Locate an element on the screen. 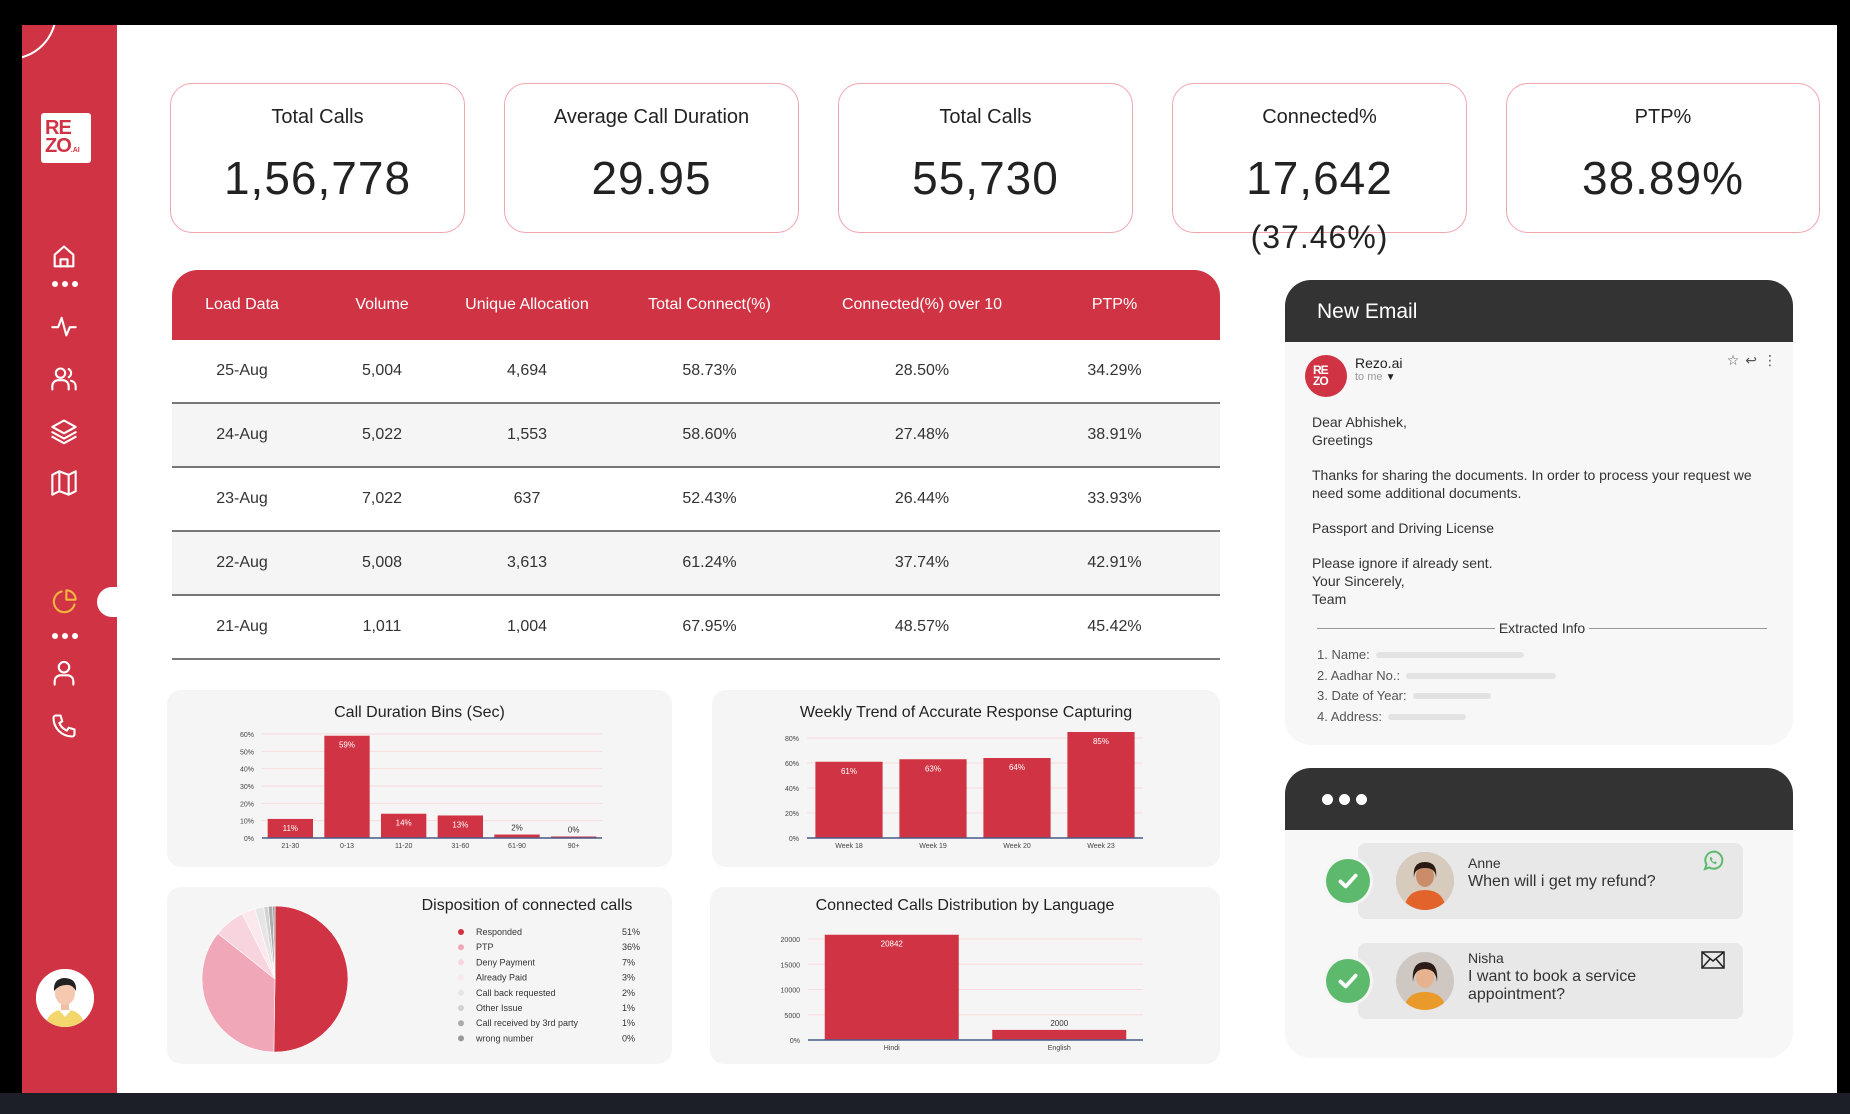 The image size is (1850, 1114). sidebar-item-profile is located at coordinates (64, 673).